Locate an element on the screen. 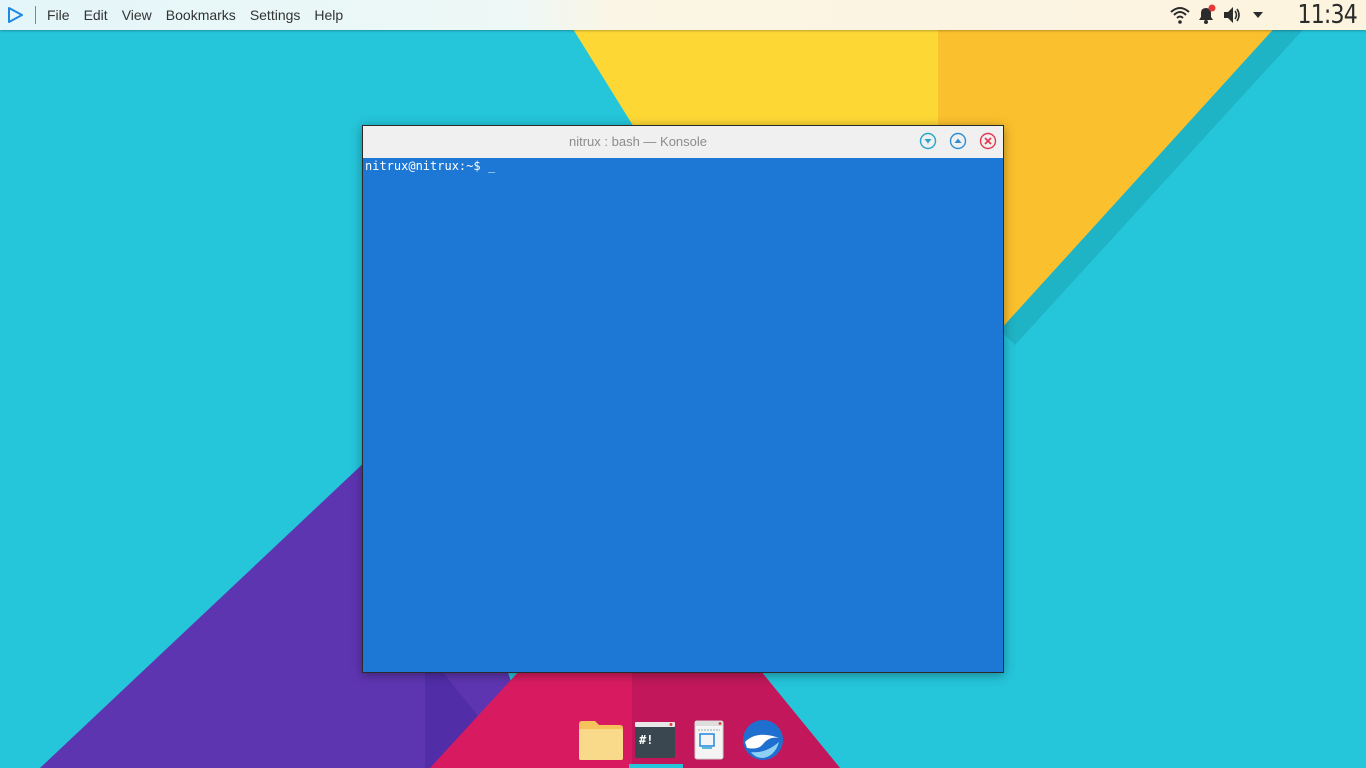 The image size is (1366, 768). maximize-icon is located at coordinates (958, 141).